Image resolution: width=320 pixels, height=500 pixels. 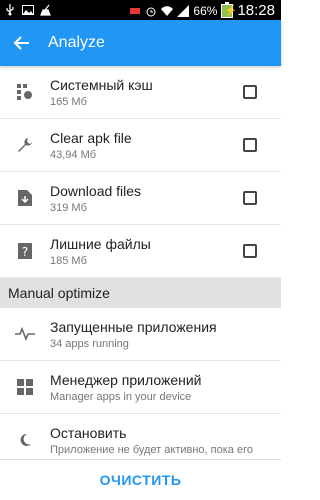 What do you see at coordinates (140, 43) in the screenshot?
I see `app-bar: Analyze` at bounding box center [140, 43].